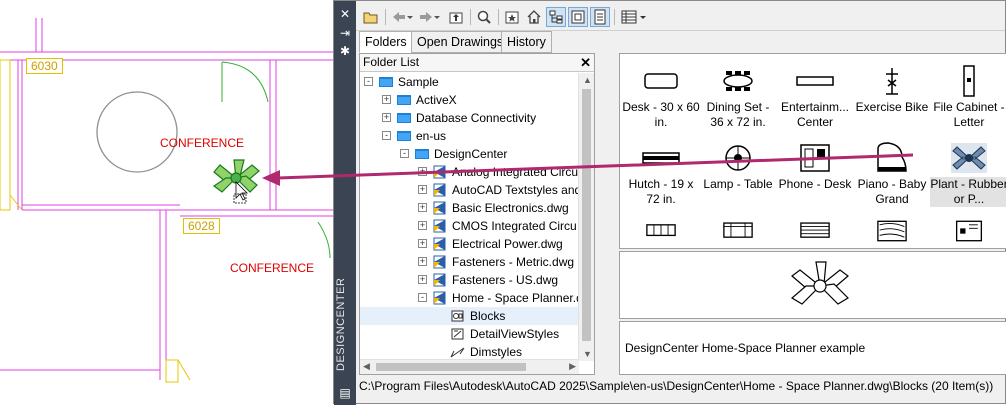 Image resolution: width=1006 pixels, height=405 pixels. What do you see at coordinates (969, 114) in the screenshot?
I see `block-item-label: File Cabinet - Letter` at bounding box center [969, 114].